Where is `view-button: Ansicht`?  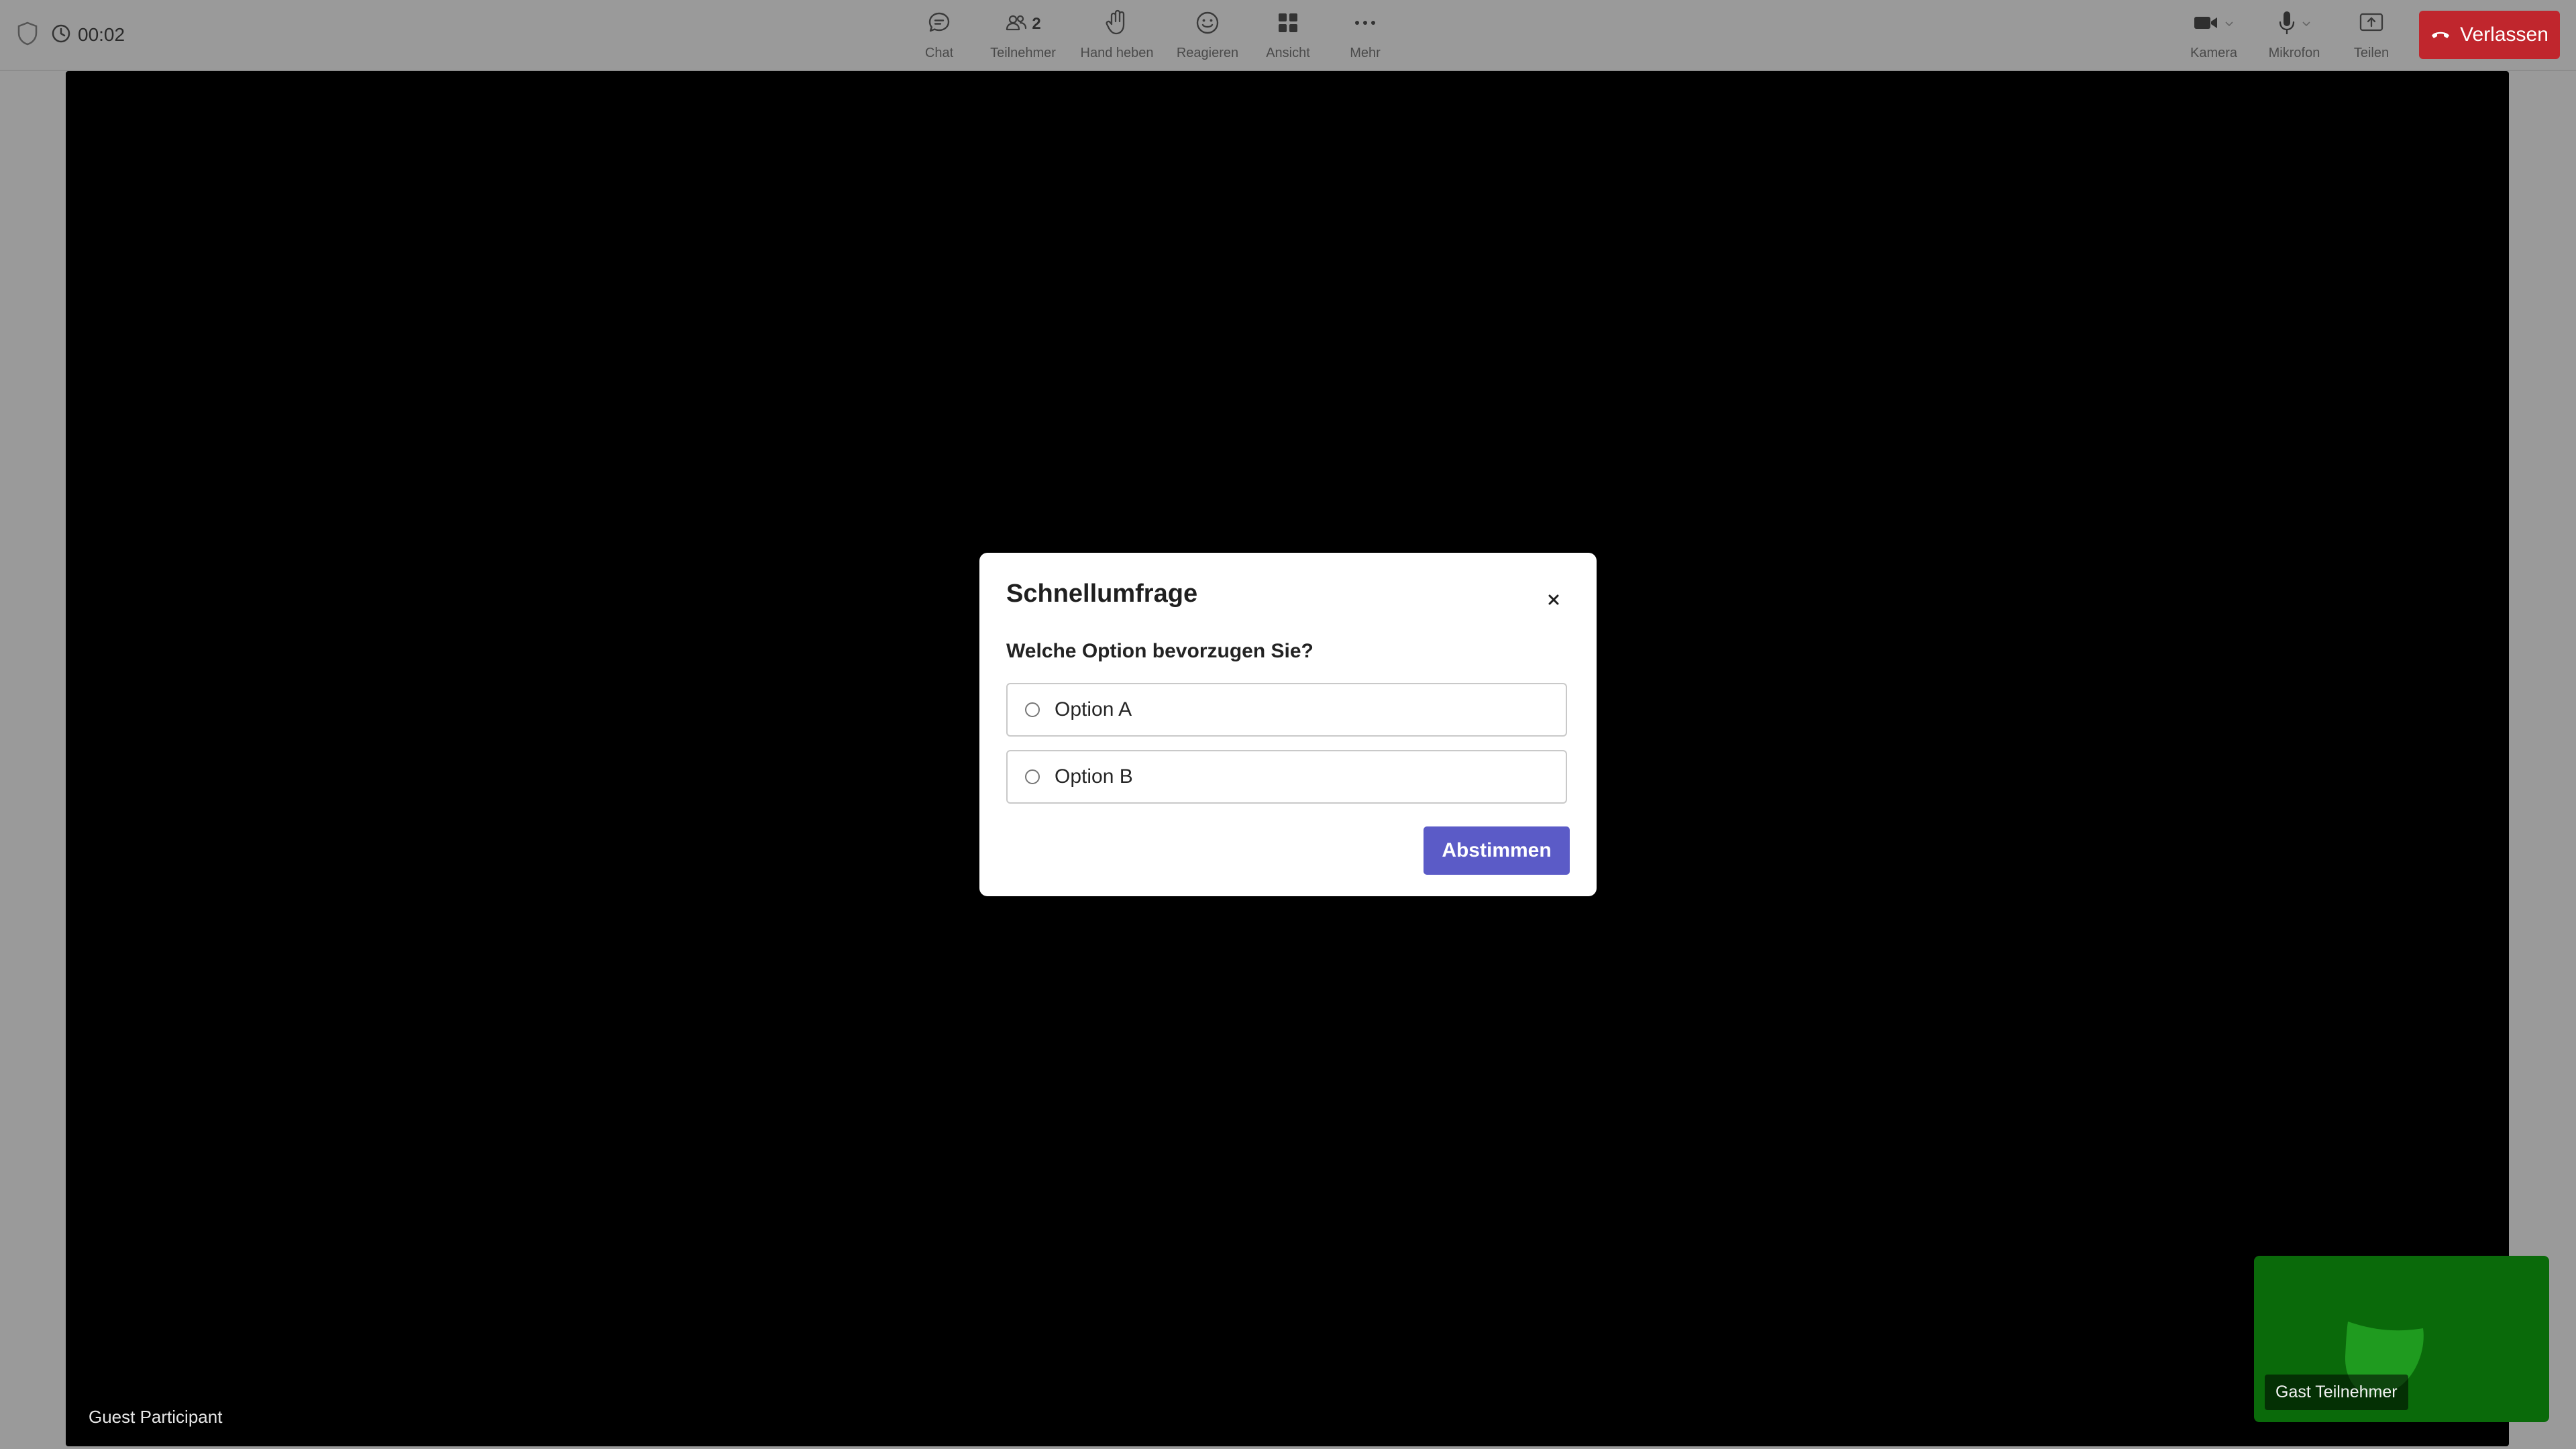 view-button: Ansicht is located at coordinates (1288, 34).